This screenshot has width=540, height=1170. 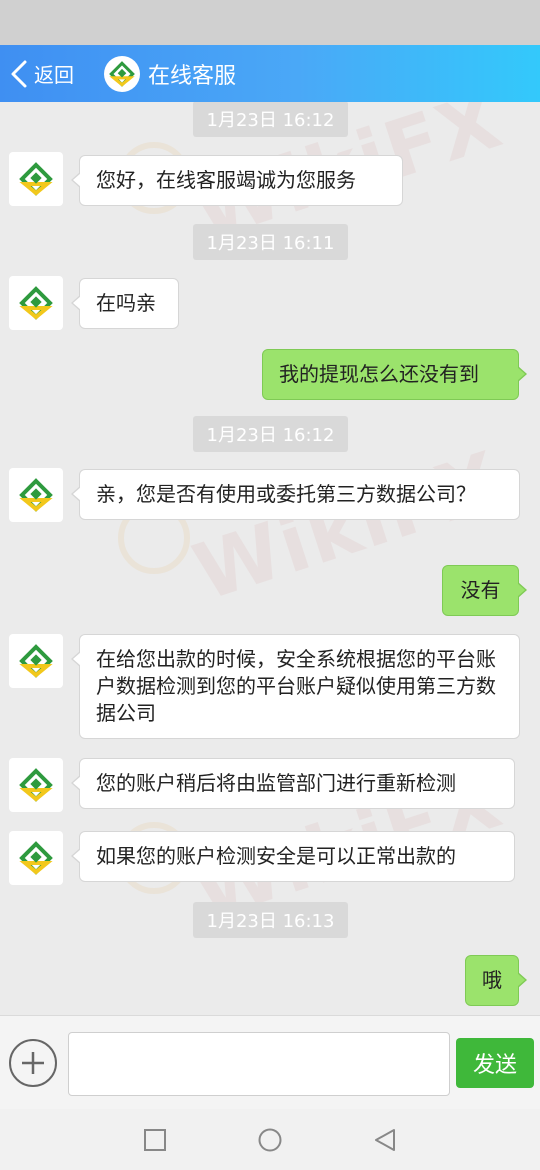 What do you see at coordinates (125, 303) in the screenshot?
I see `incoming-message: 在吗亲` at bounding box center [125, 303].